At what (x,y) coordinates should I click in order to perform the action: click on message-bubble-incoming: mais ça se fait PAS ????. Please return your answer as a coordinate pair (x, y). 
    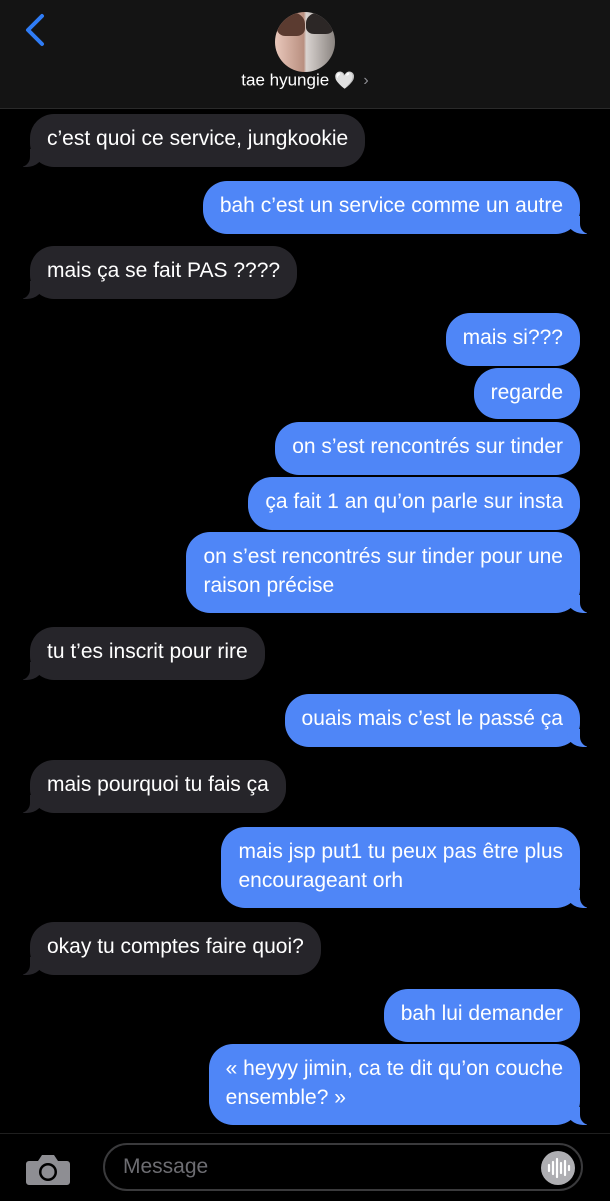
    Looking at the image, I should click on (156, 272).